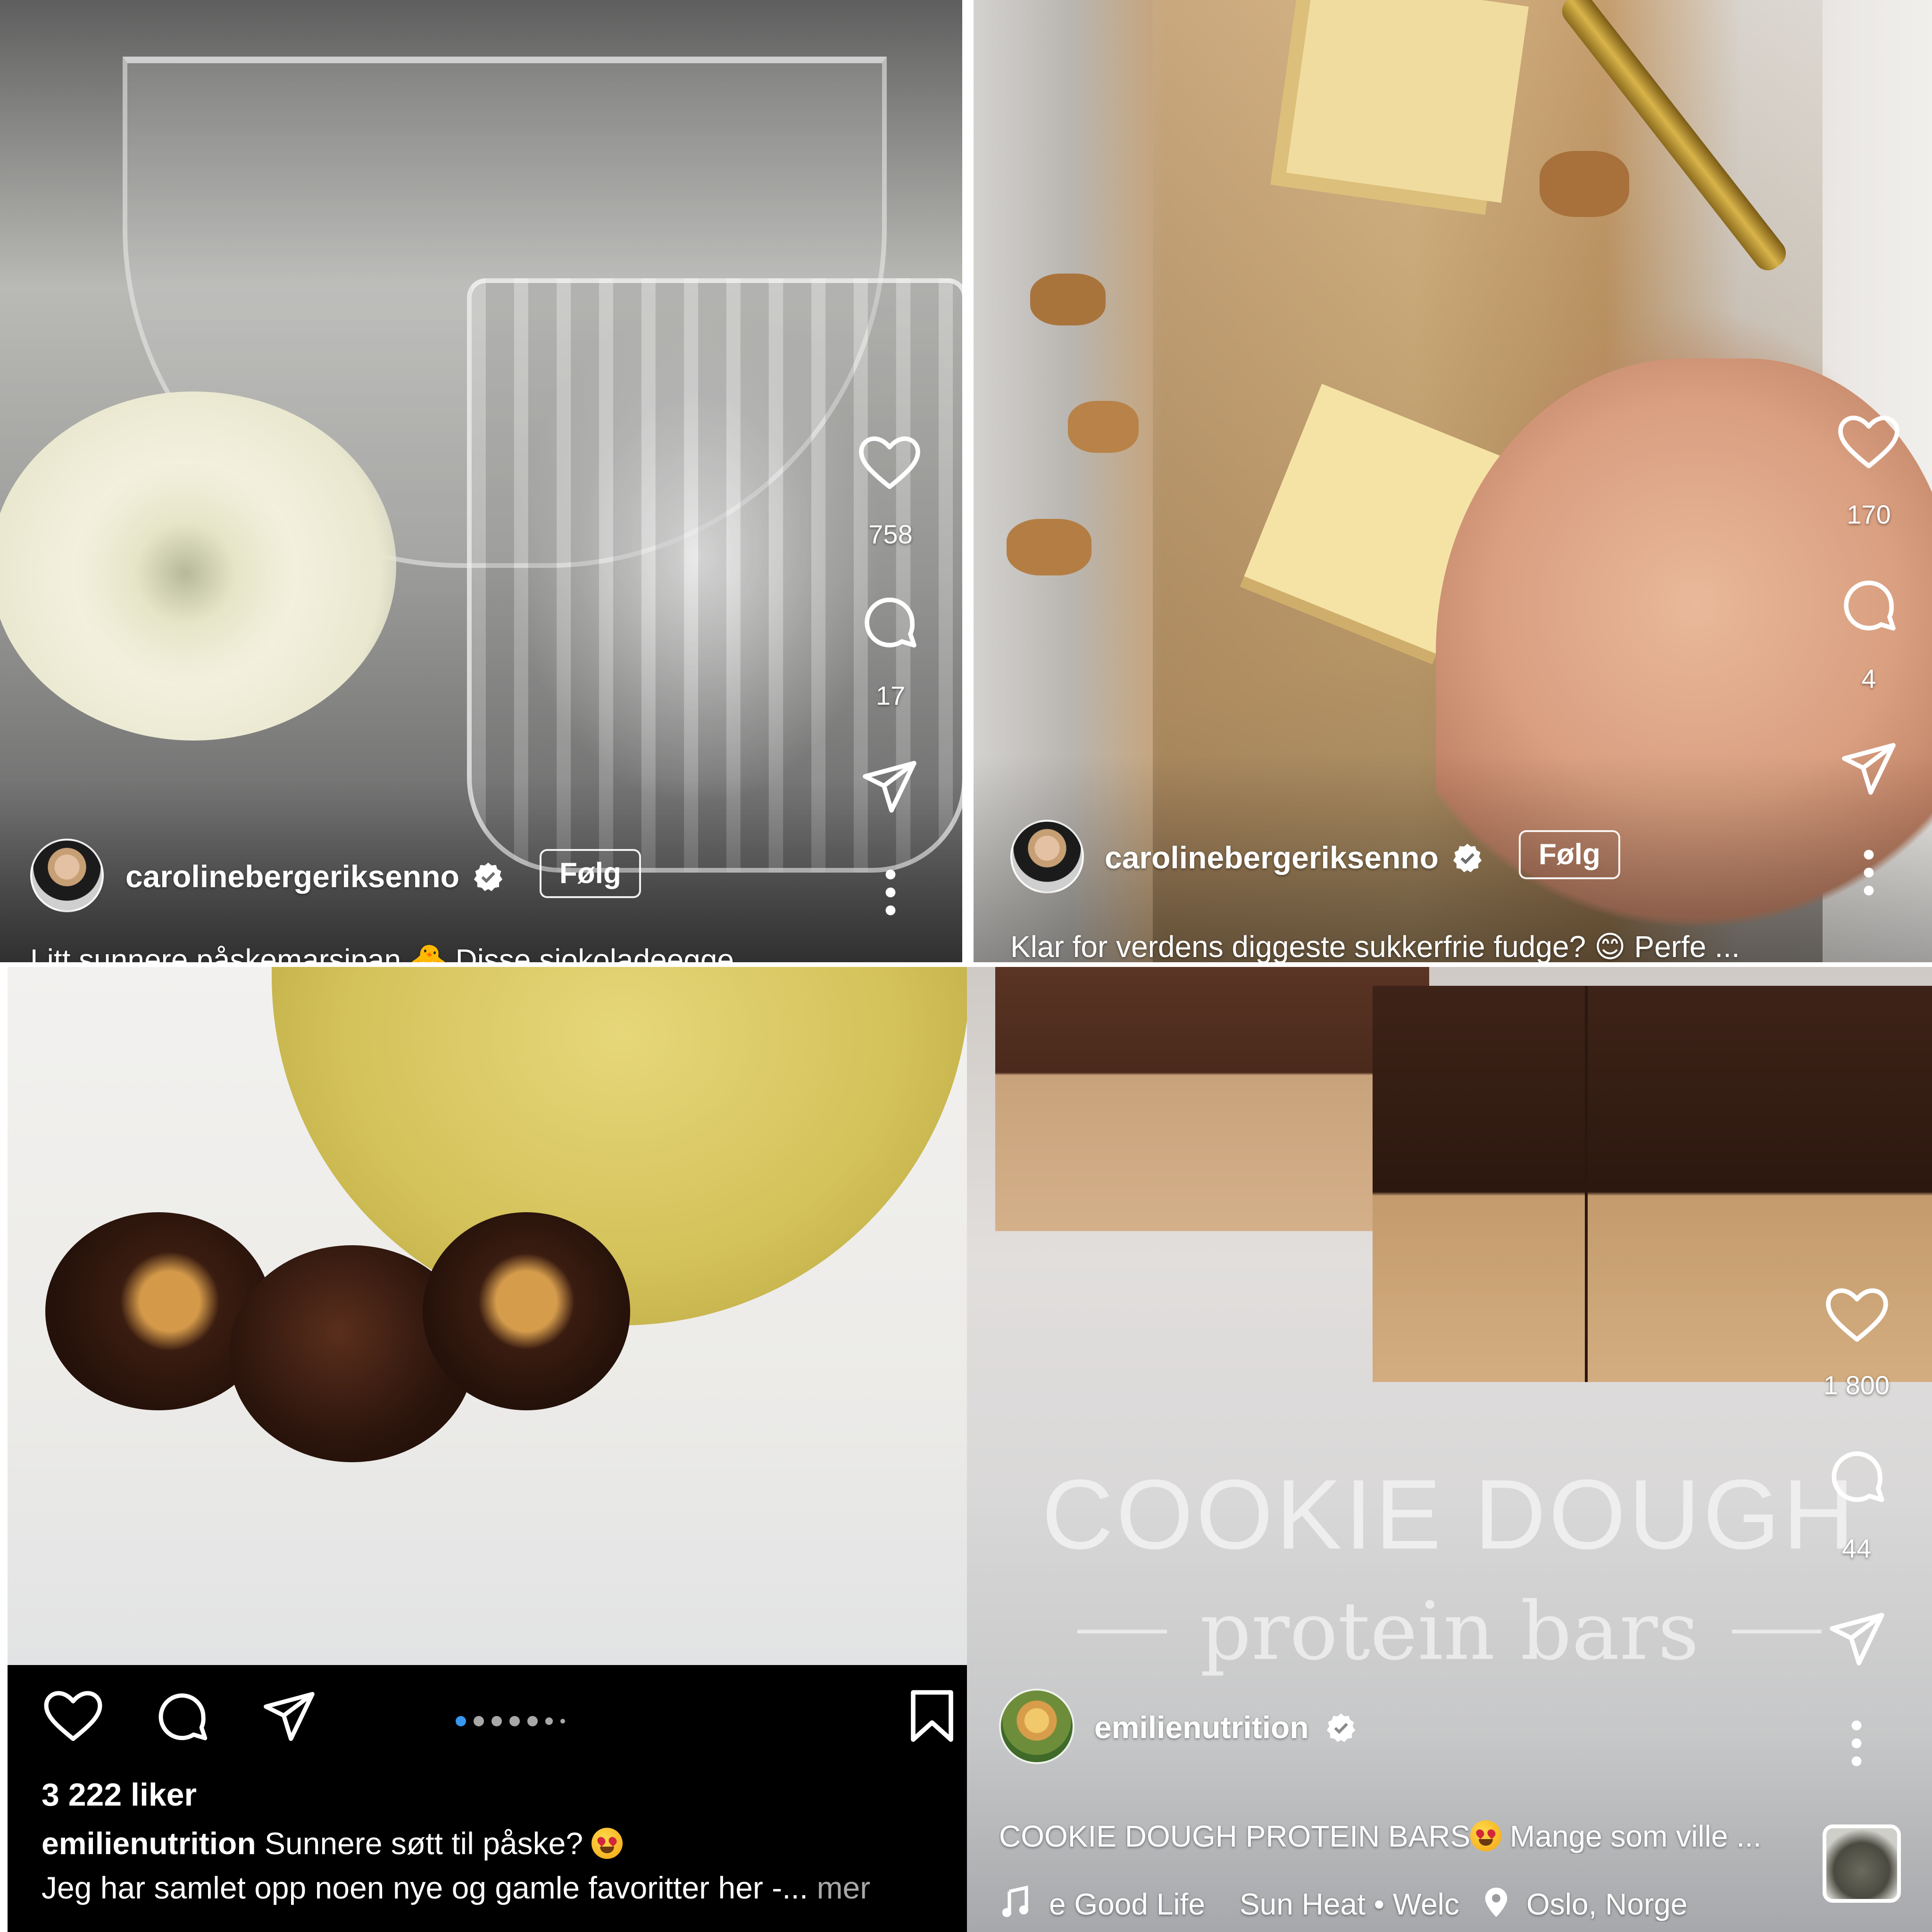 The image size is (1932, 1932). I want to click on overlay-subtitle: protein bars, so click(1449, 1631).